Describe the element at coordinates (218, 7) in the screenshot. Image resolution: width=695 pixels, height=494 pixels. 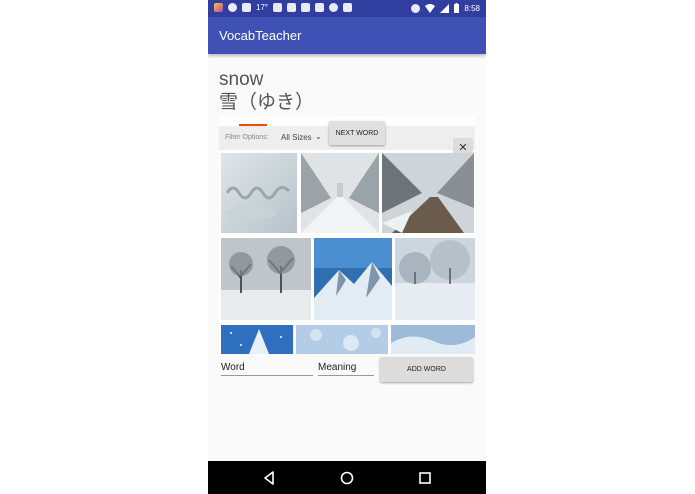
I see `app-icon` at that location.